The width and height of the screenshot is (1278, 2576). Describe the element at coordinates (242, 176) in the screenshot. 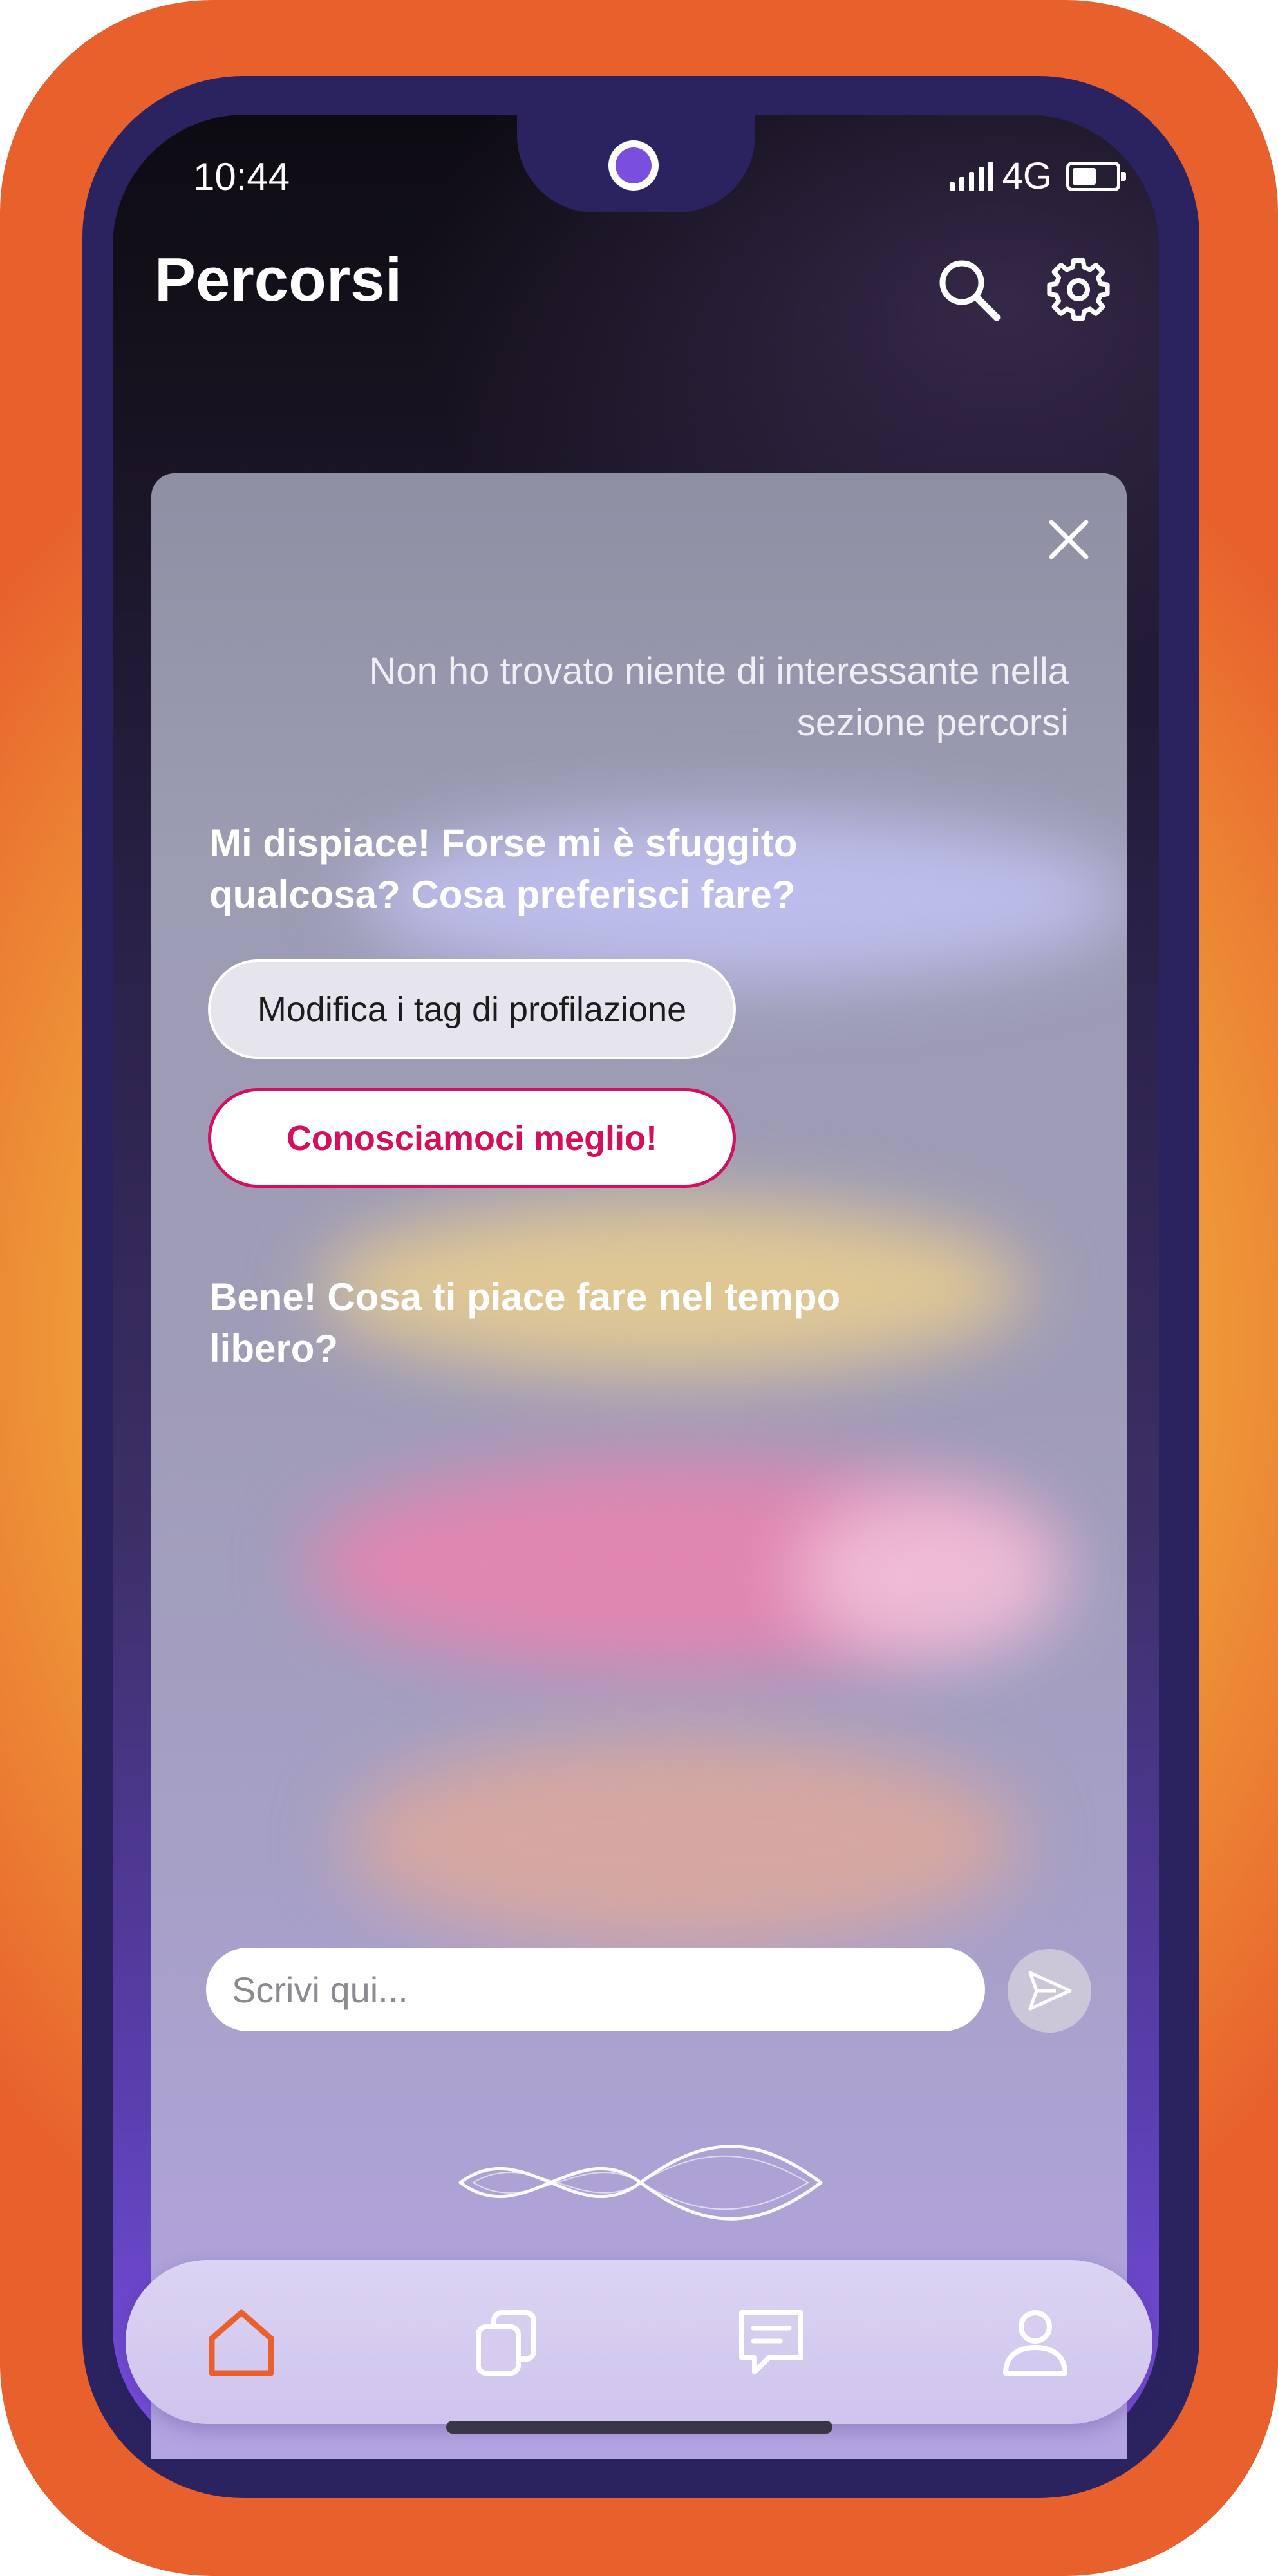

I see `status-time: 10:44` at that location.